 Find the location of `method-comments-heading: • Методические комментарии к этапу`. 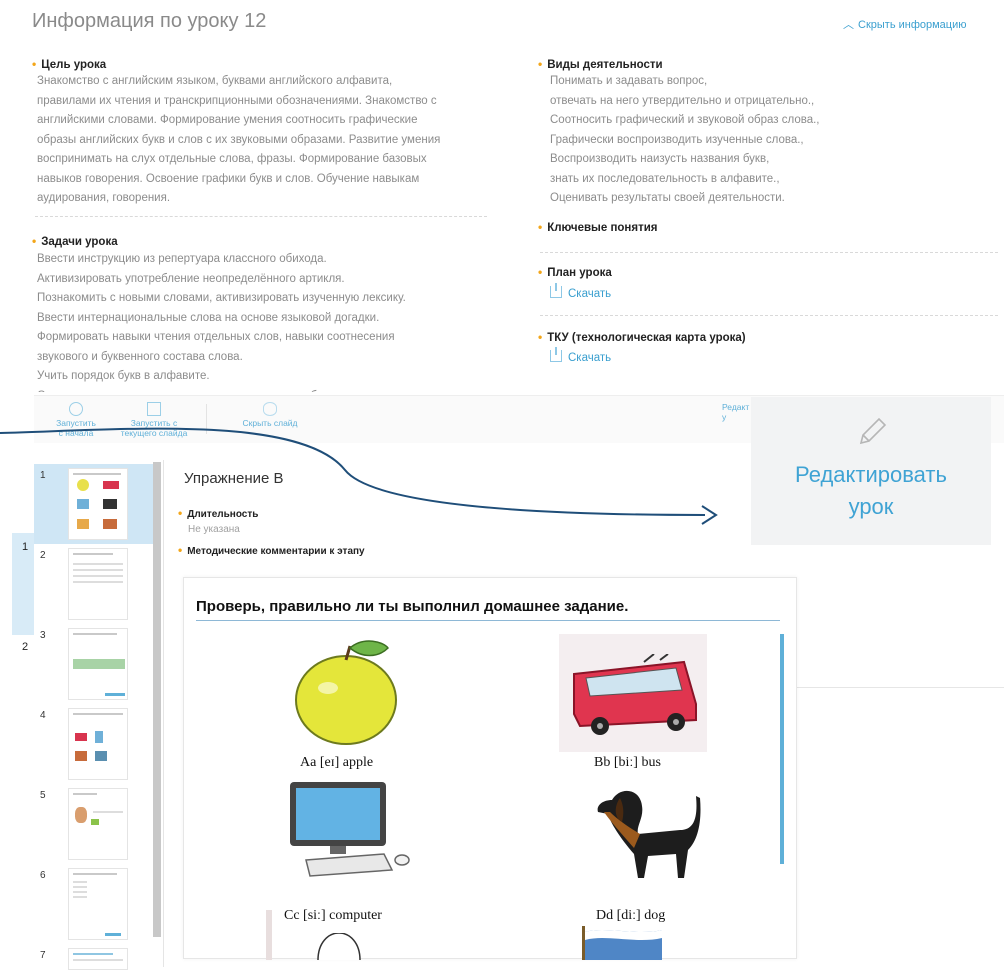

method-comments-heading: • Методические комментарии к этапу is located at coordinates (271, 550).